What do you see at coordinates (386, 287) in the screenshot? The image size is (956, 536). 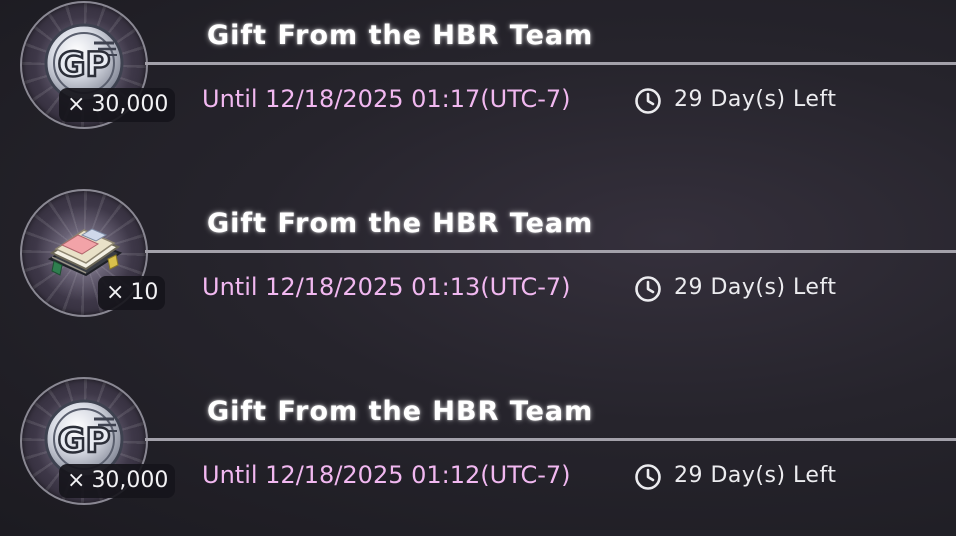 I see `expiry-date: Until 12/18/2025 01:13(UTC-7)` at bounding box center [386, 287].